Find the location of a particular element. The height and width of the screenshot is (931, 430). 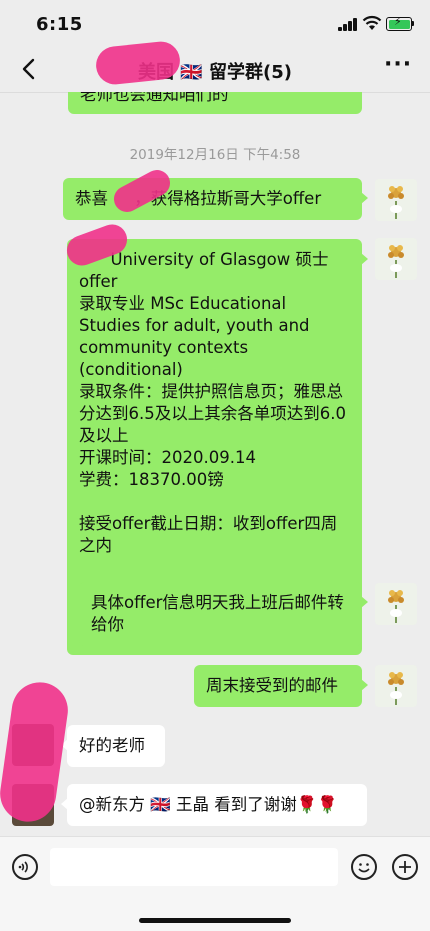

message-text: 具体offer信息明天我上班后邮件转给你 is located at coordinates (217, 613).